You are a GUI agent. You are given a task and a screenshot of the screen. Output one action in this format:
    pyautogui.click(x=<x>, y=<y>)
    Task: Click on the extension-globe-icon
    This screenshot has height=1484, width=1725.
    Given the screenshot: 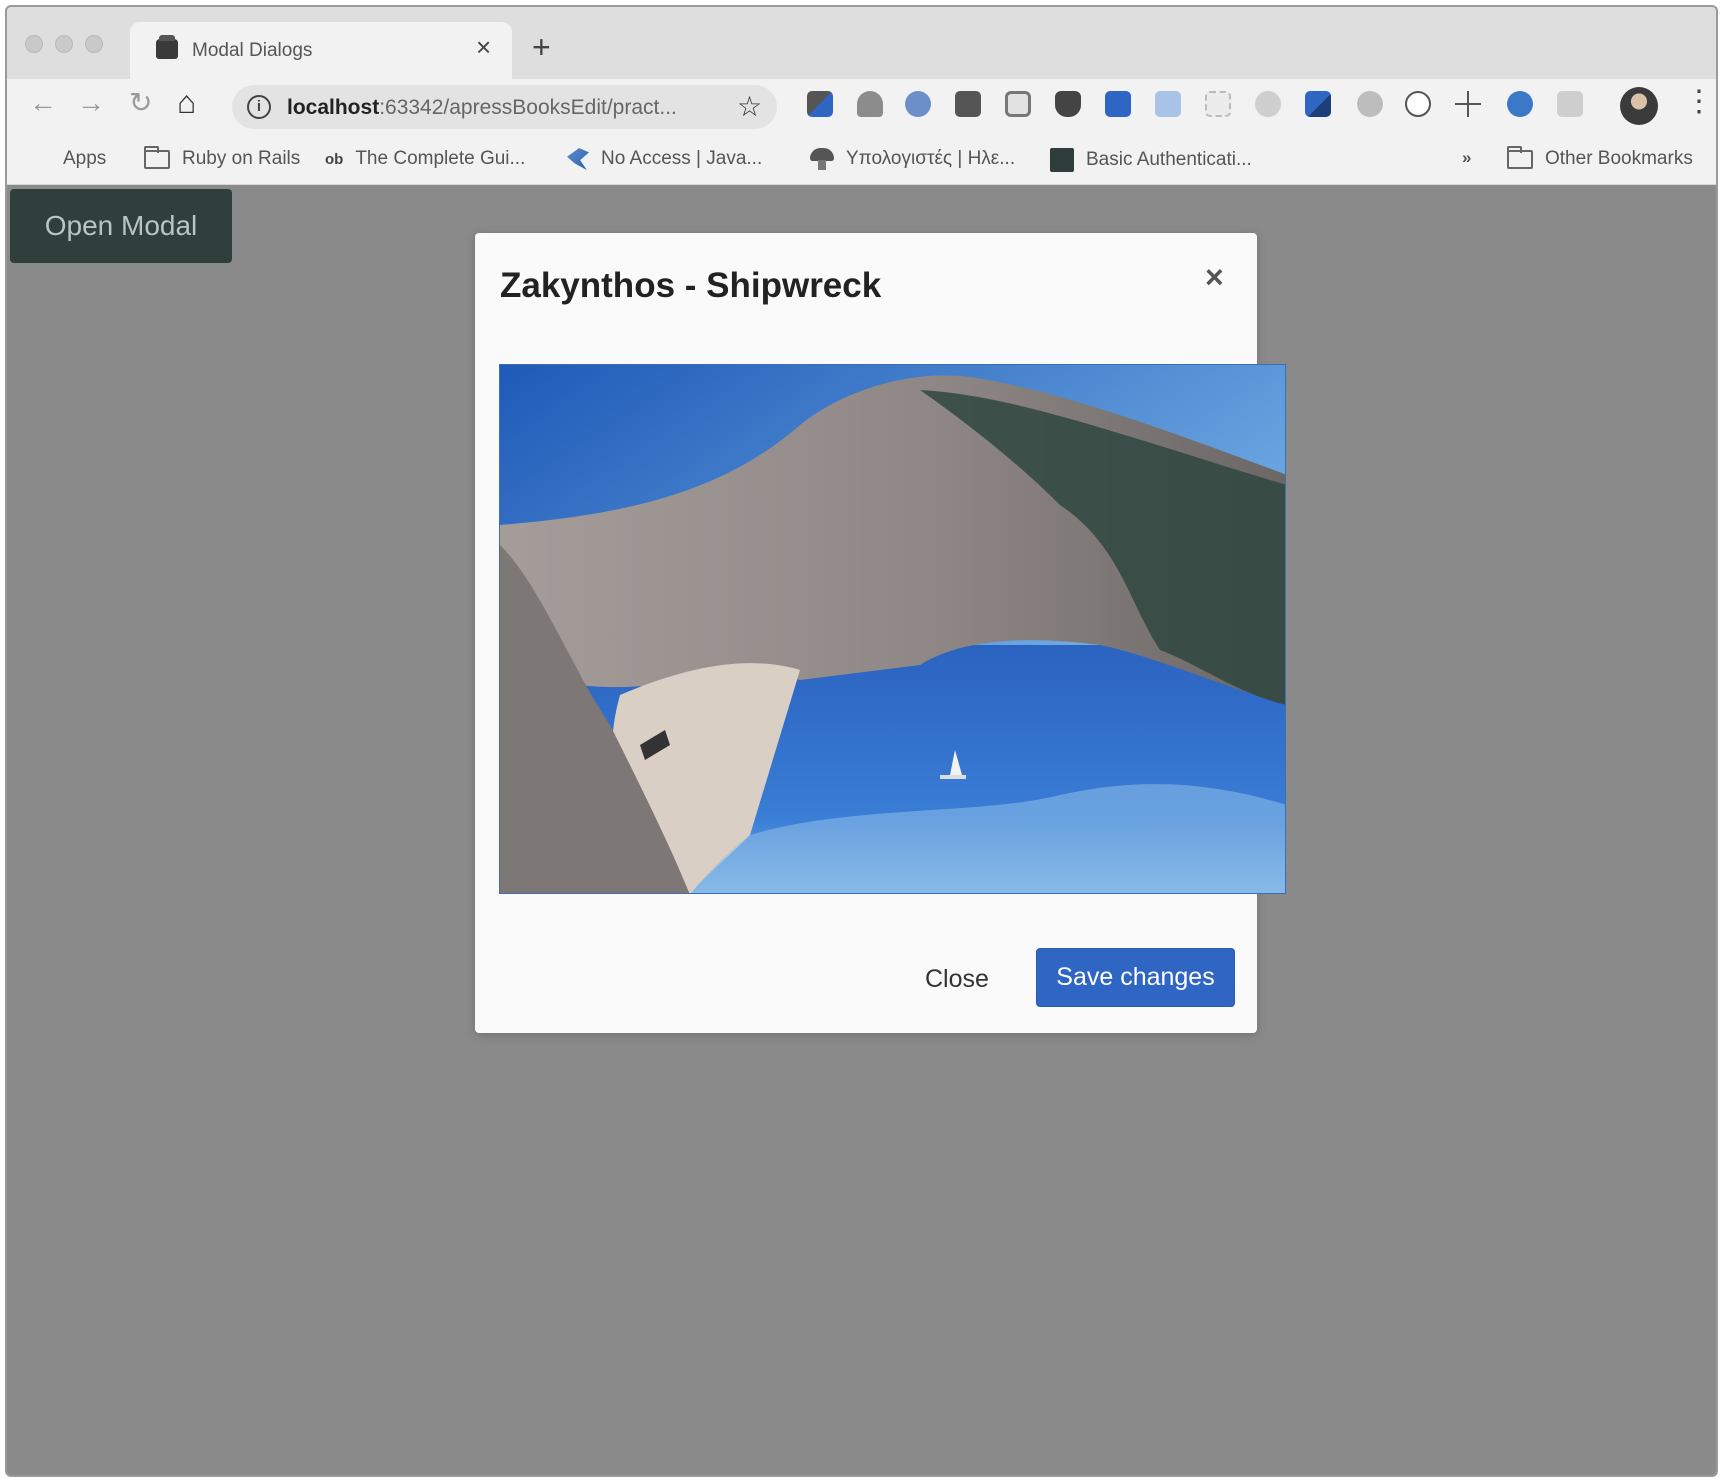 What is the action you would take?
    pyautogui.click(x=1370, y=104)
    